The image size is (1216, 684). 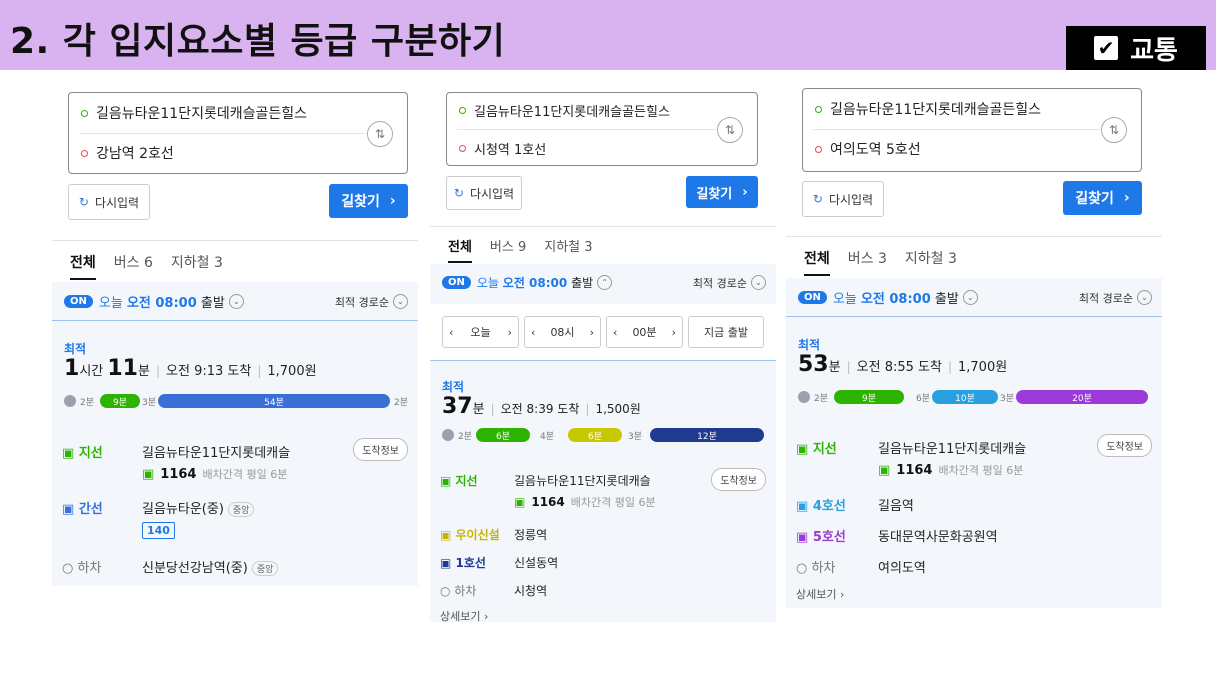 What do you see at coordinates (562, 332) in the screenshot?
I see `hour-picker: ‹ 08시 ›` at bounding box center [562, 332].